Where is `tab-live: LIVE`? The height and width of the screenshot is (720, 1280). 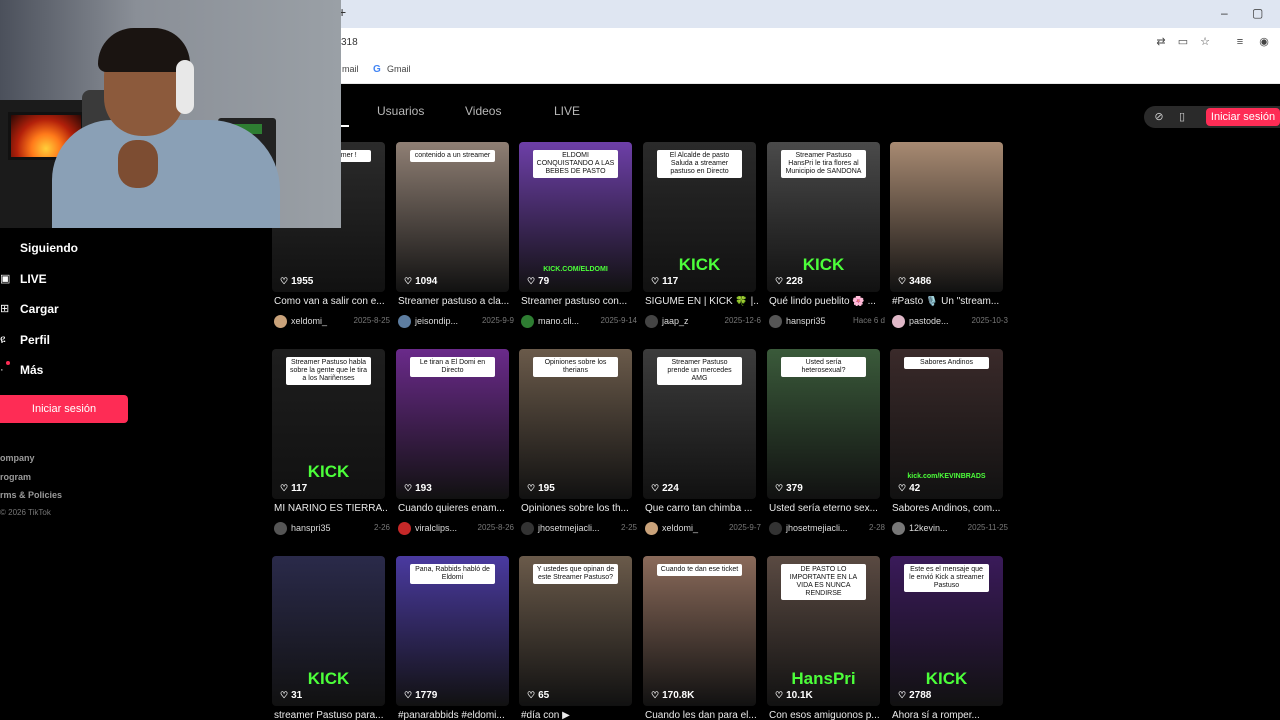 tab-live: LIVE is located at coordinates (567, 111).